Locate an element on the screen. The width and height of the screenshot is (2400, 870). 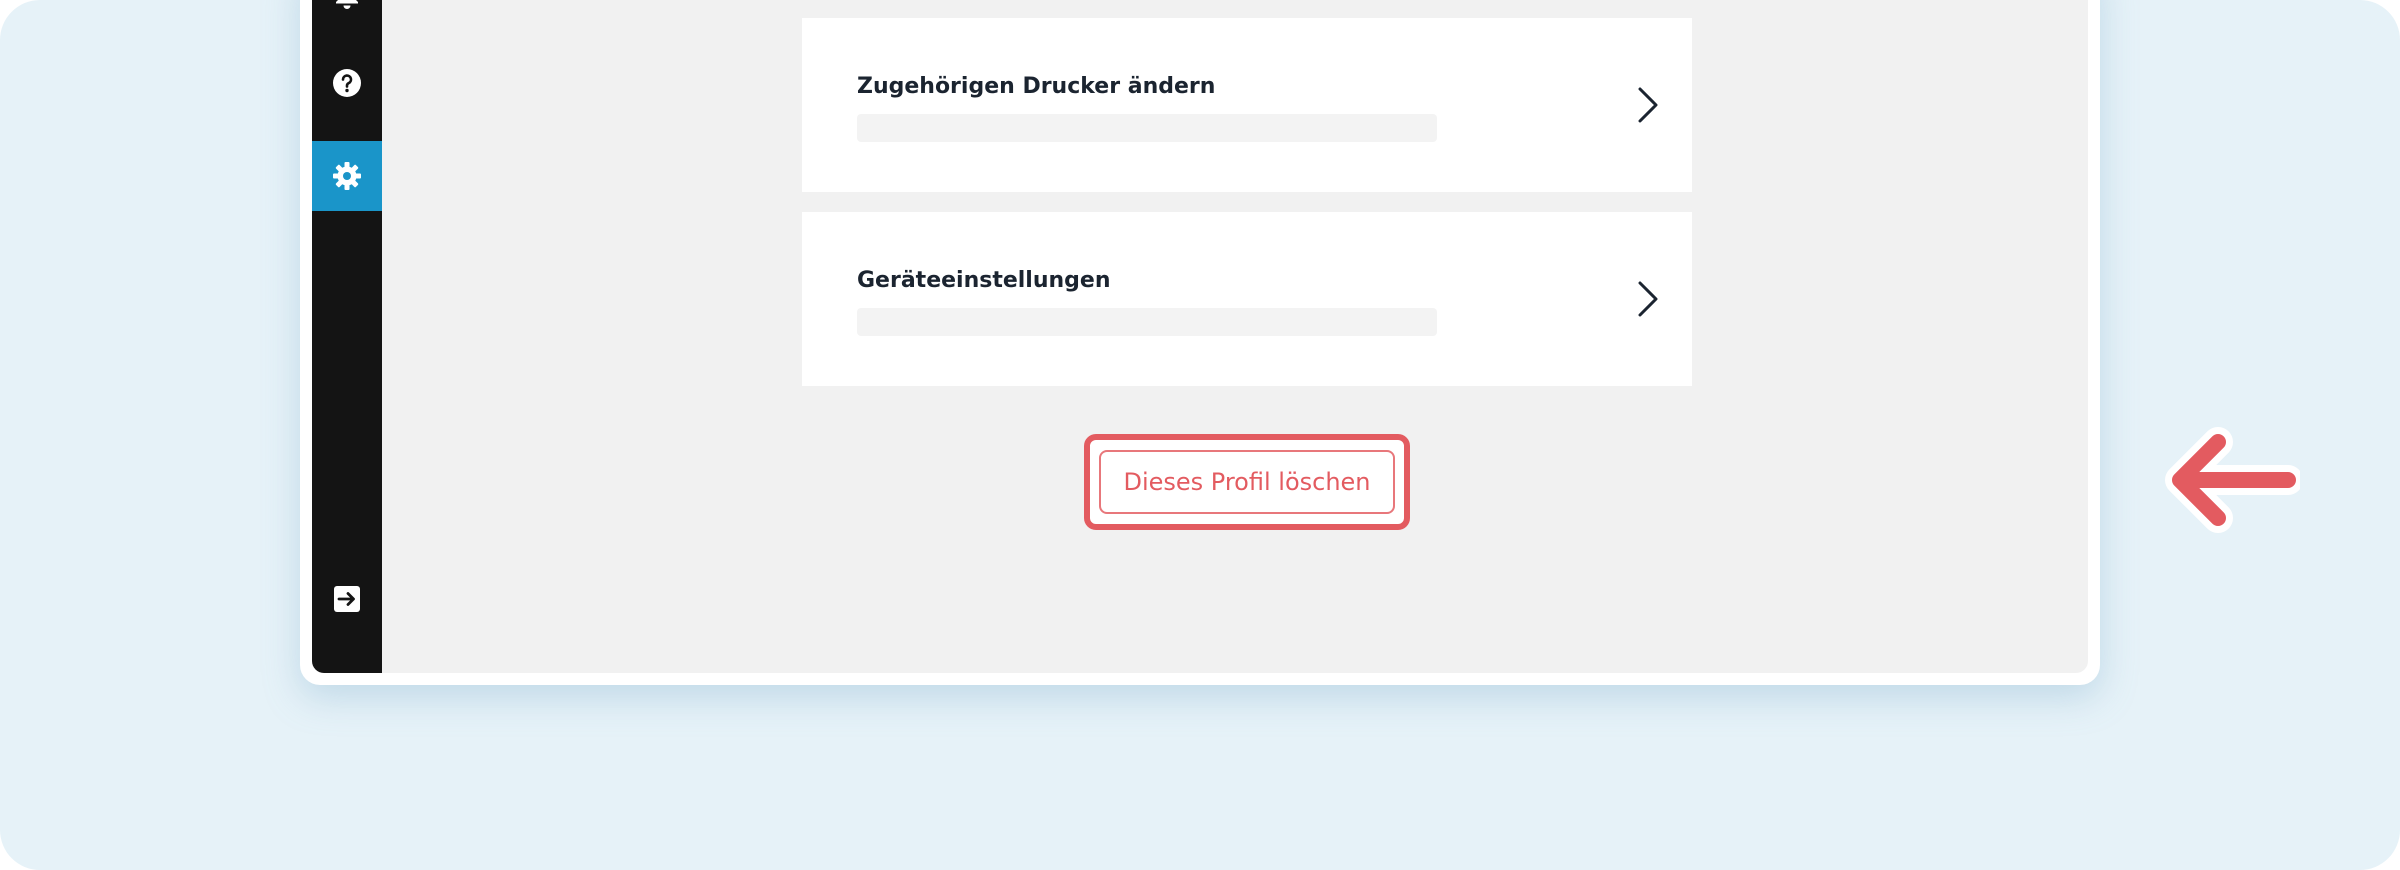
sidebar is located at coordinates (347, 336).